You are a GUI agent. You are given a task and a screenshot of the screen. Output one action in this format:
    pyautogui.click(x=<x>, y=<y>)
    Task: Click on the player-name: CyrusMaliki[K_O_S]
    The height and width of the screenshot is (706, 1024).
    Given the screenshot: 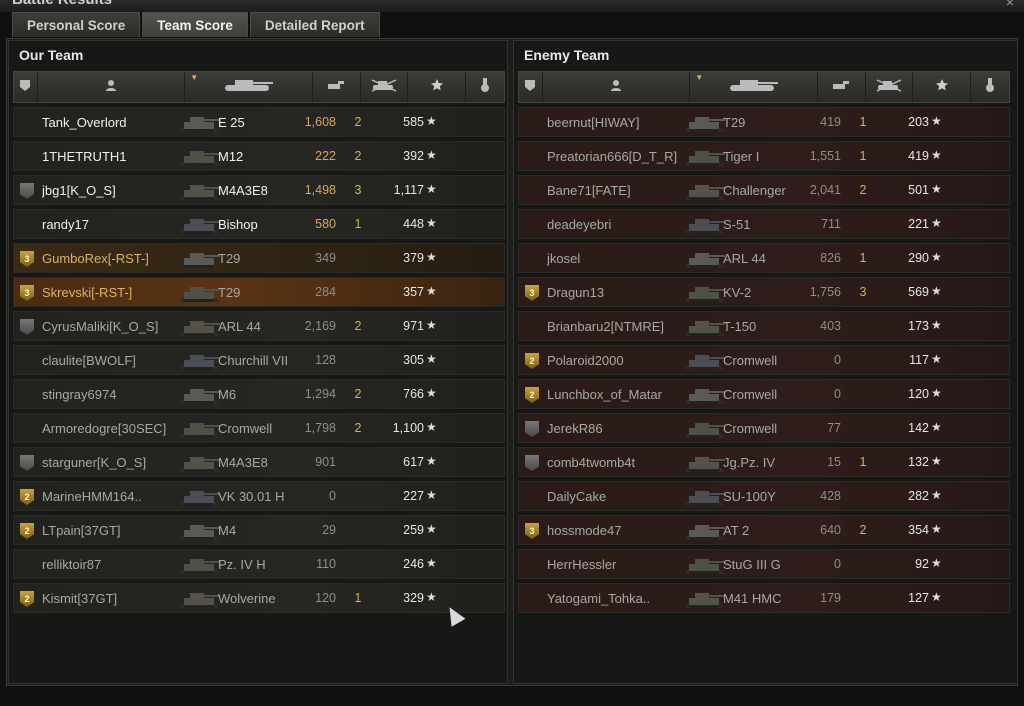 What is the action you would take?
    pyautogui.click(x=112, y=326)
    